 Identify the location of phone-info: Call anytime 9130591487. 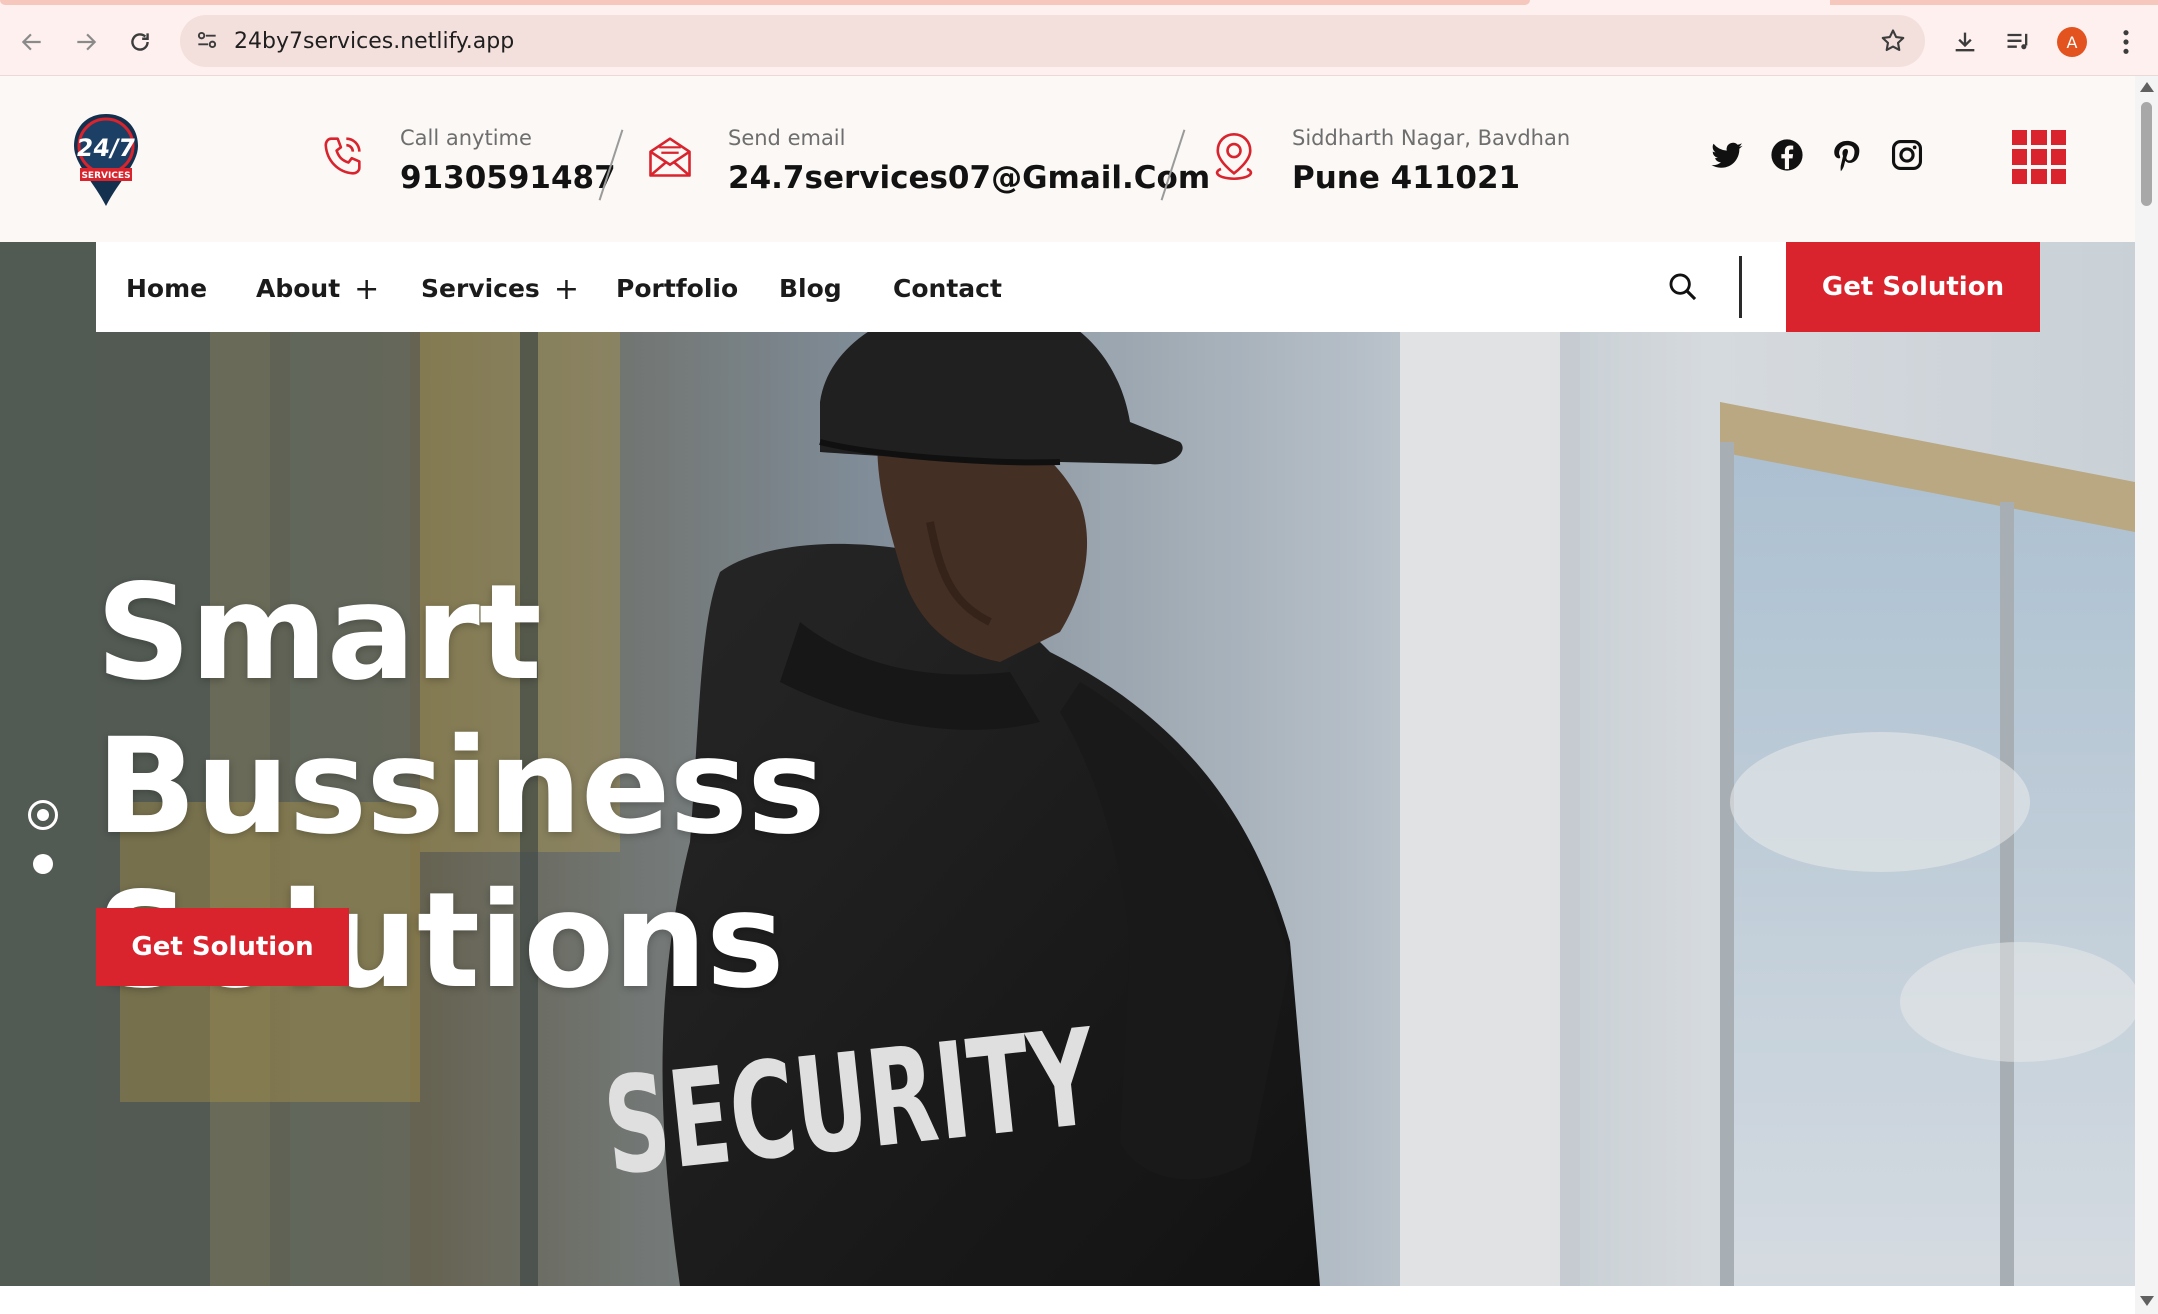
(508, 161).